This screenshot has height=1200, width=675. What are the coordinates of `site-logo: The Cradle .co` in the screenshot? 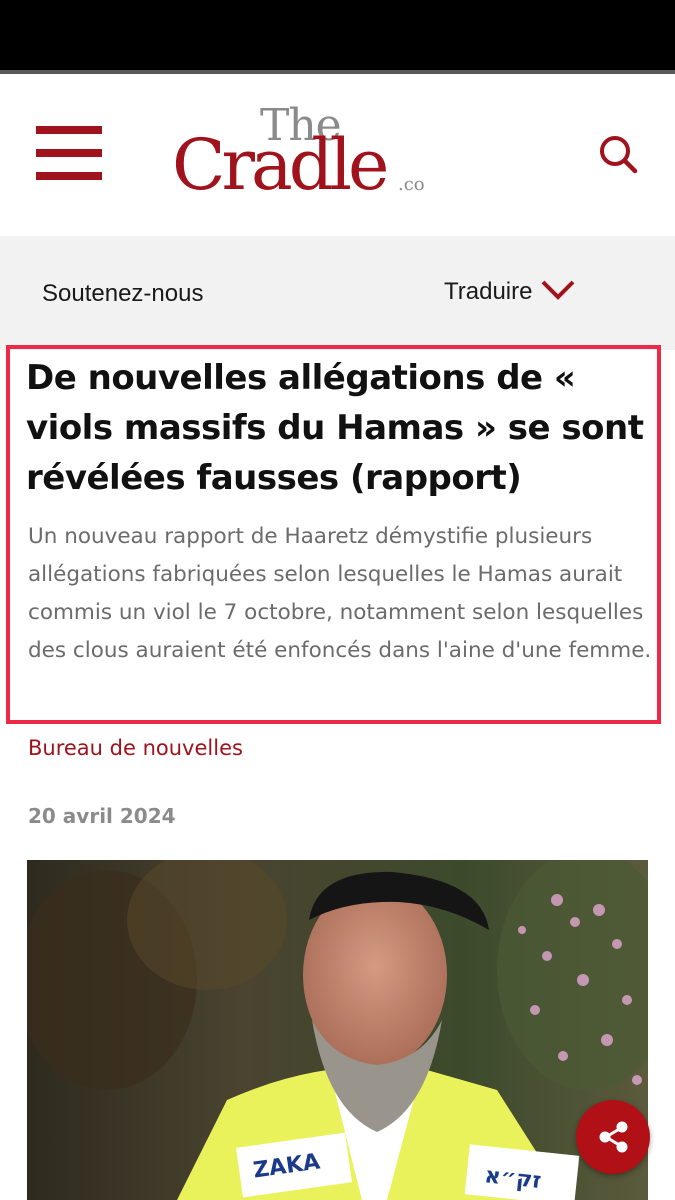 It's located at (307, 154).